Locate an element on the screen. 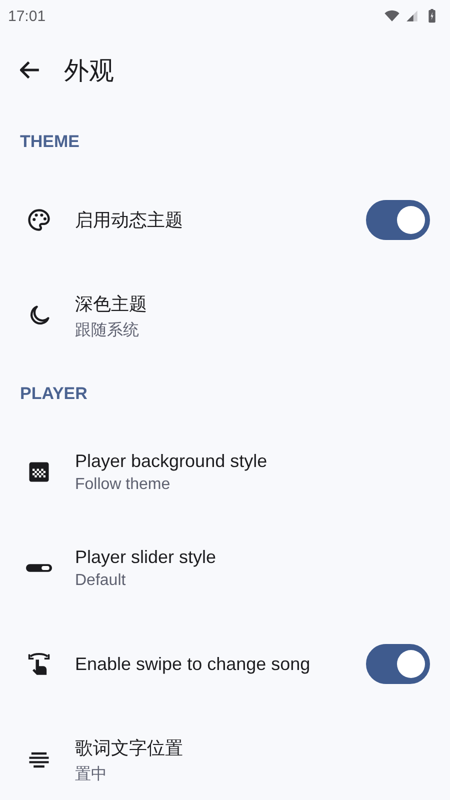  setting-row: 启用动态主题 is located at coordinates (225, 220).